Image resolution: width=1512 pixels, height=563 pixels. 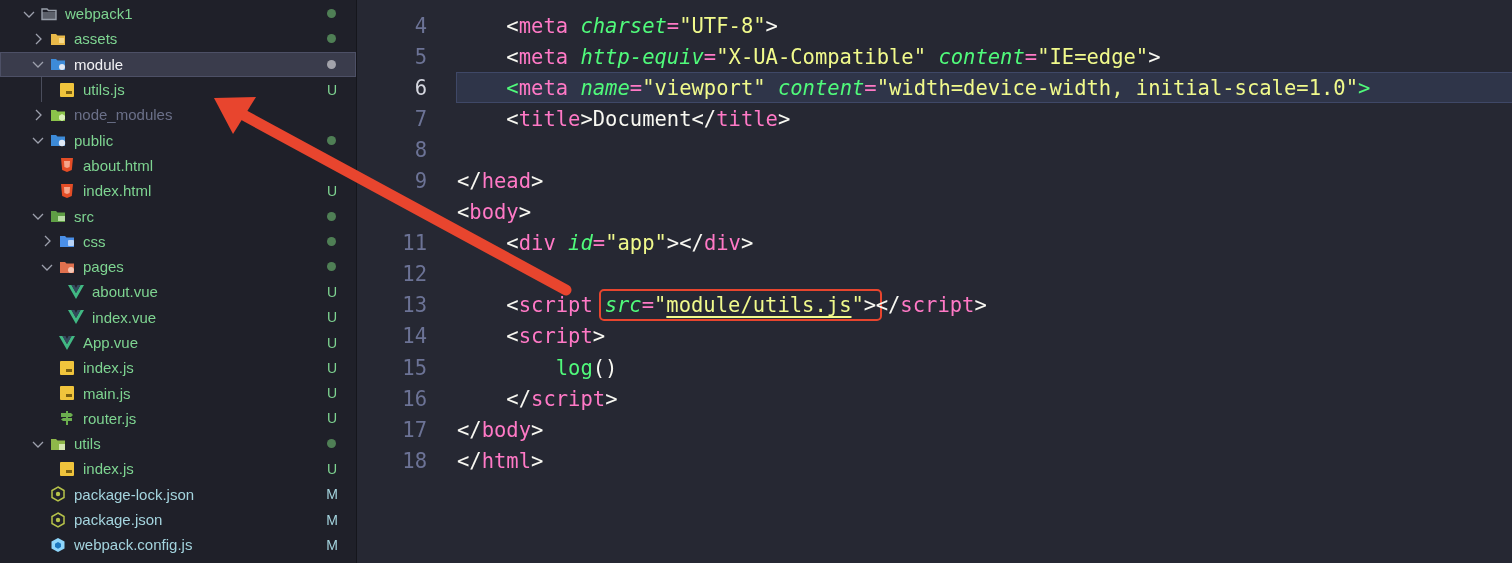 What do you see at coordinates (833, 56) in the screenshot?
I see `code-text: <meta http-equiv="X-UA-Compatible" content="IE=edge">` at bounding box center [833, 56].